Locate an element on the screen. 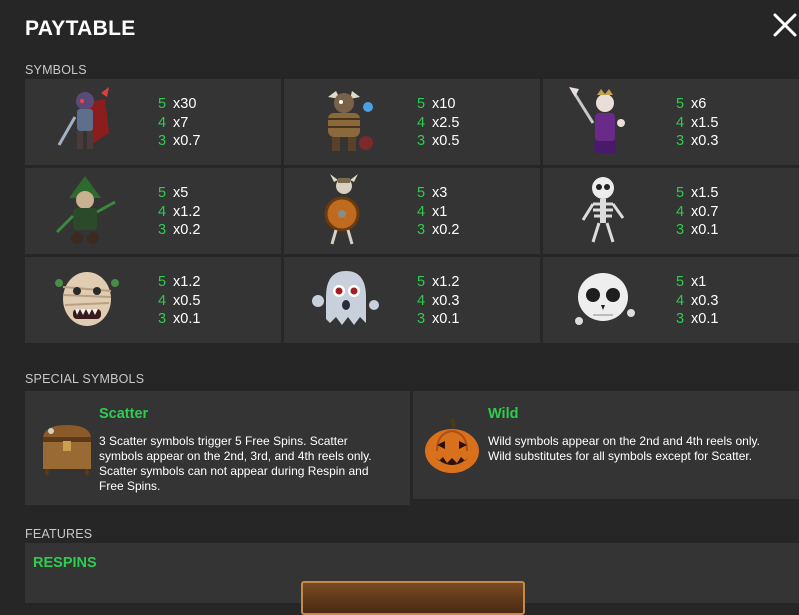  pay-multiplier: x5 is located at coordinates (181, 193).